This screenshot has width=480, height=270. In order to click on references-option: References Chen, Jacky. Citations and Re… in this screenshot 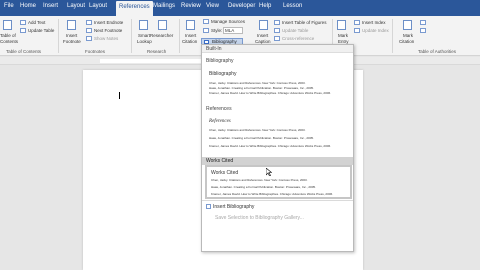, I will do `click(278, 132)`.